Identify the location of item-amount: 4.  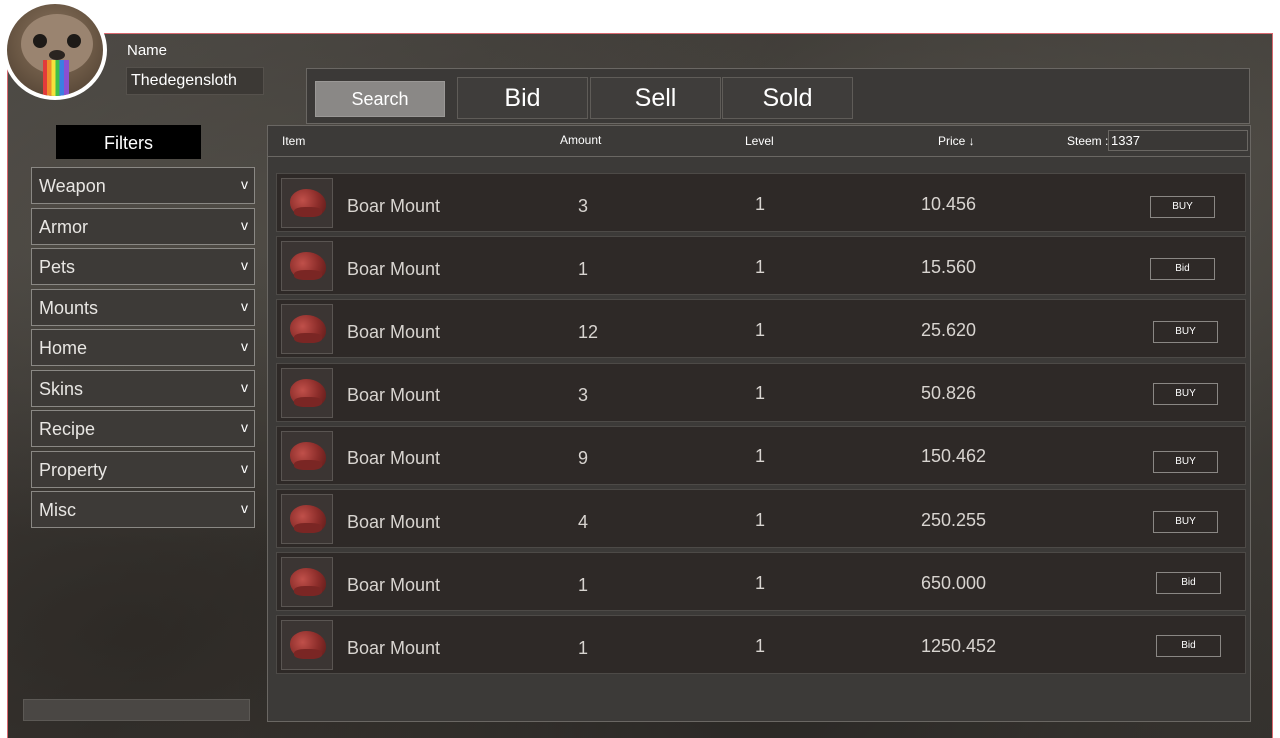
(583, 522).